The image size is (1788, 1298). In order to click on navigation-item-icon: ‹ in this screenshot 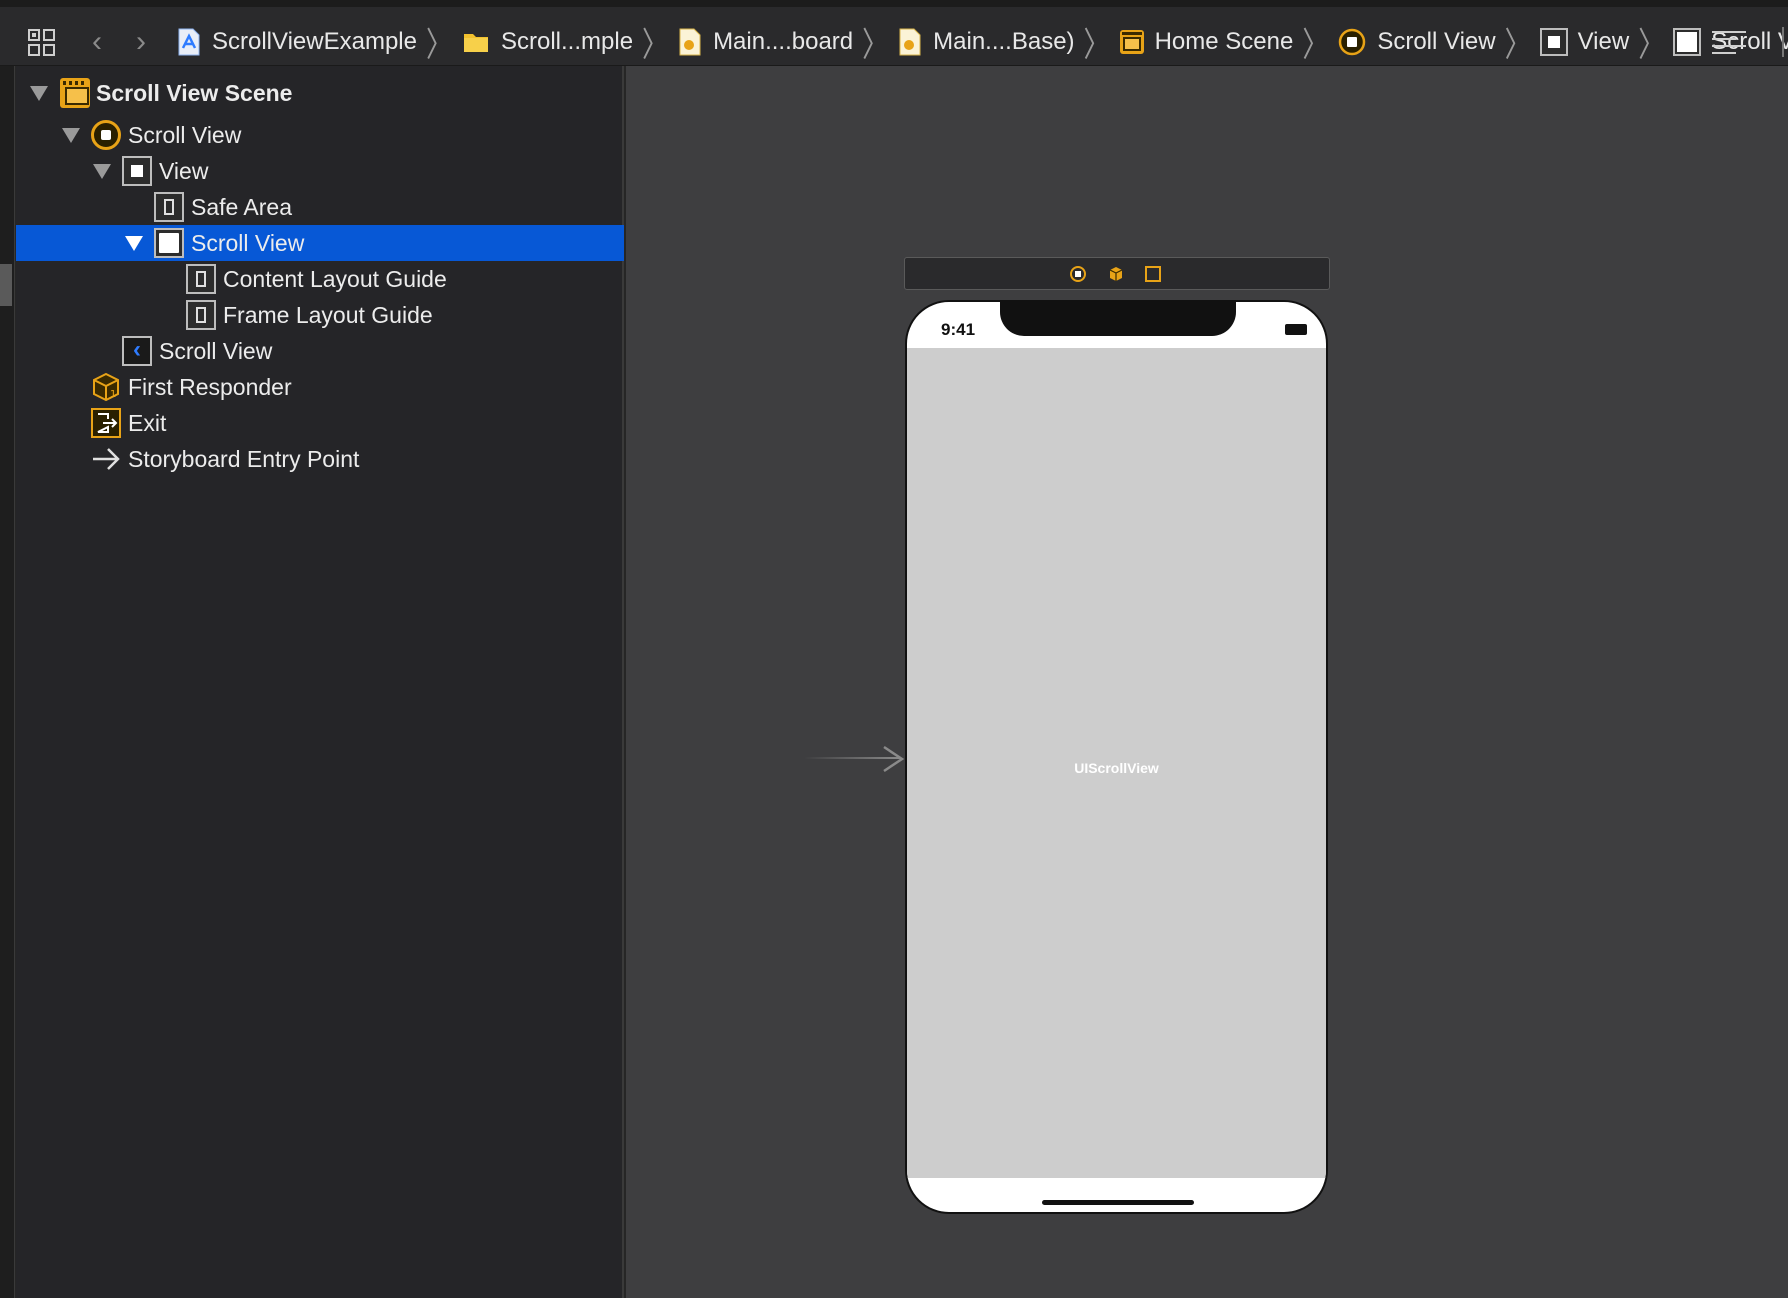, I will do `click(137, 351)`.